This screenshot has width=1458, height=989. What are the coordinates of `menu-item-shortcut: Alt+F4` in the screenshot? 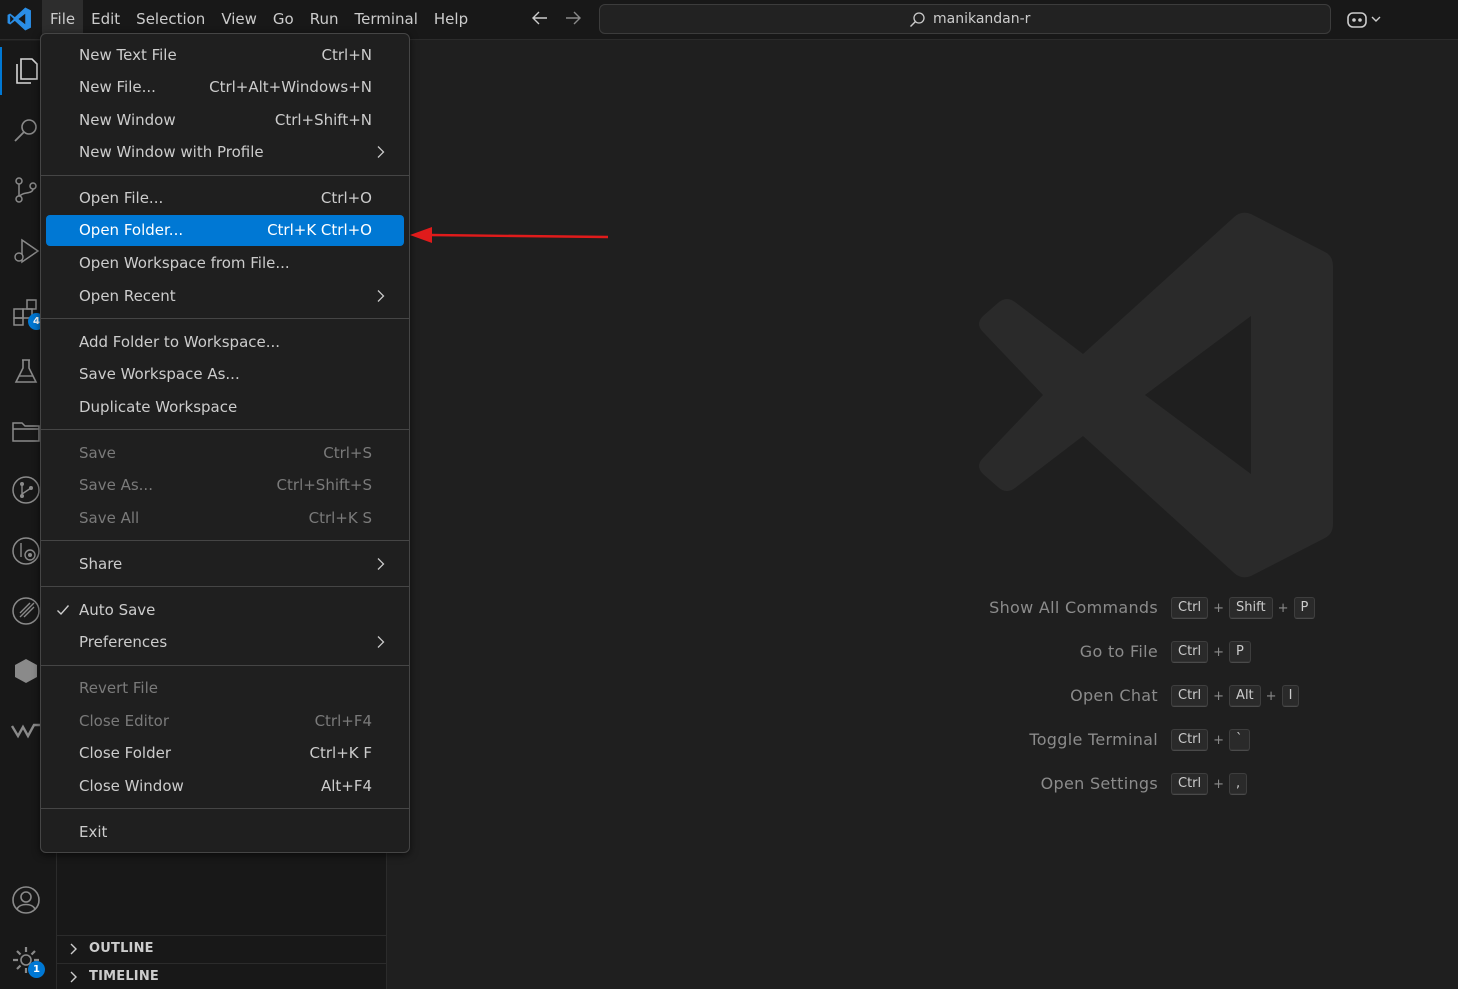 It's located at (346, 786).